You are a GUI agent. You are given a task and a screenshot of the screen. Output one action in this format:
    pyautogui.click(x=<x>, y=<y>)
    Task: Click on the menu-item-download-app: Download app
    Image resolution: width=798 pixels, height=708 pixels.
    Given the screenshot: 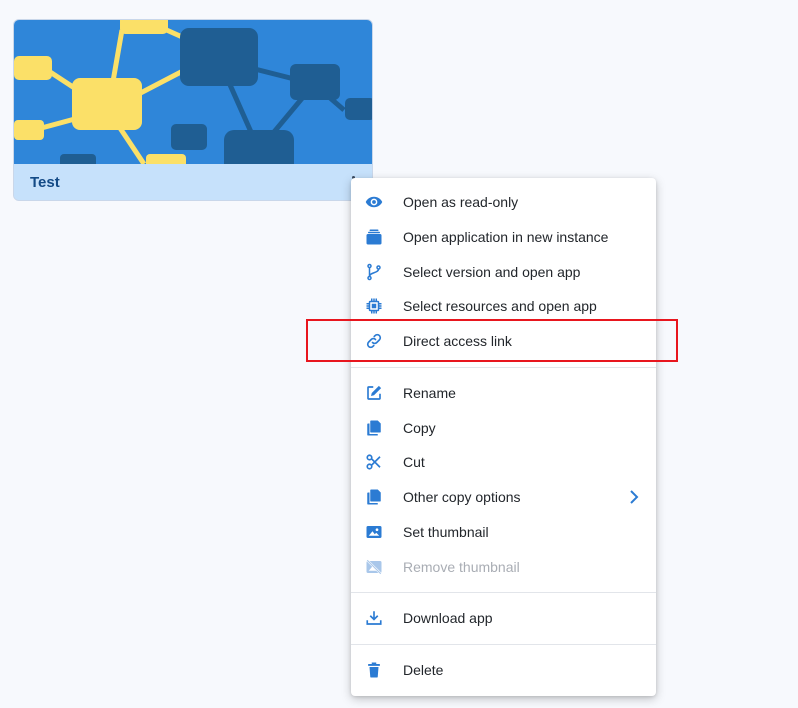 What is the action you would take?
    pyautogui.click(x=503, y=618)
    